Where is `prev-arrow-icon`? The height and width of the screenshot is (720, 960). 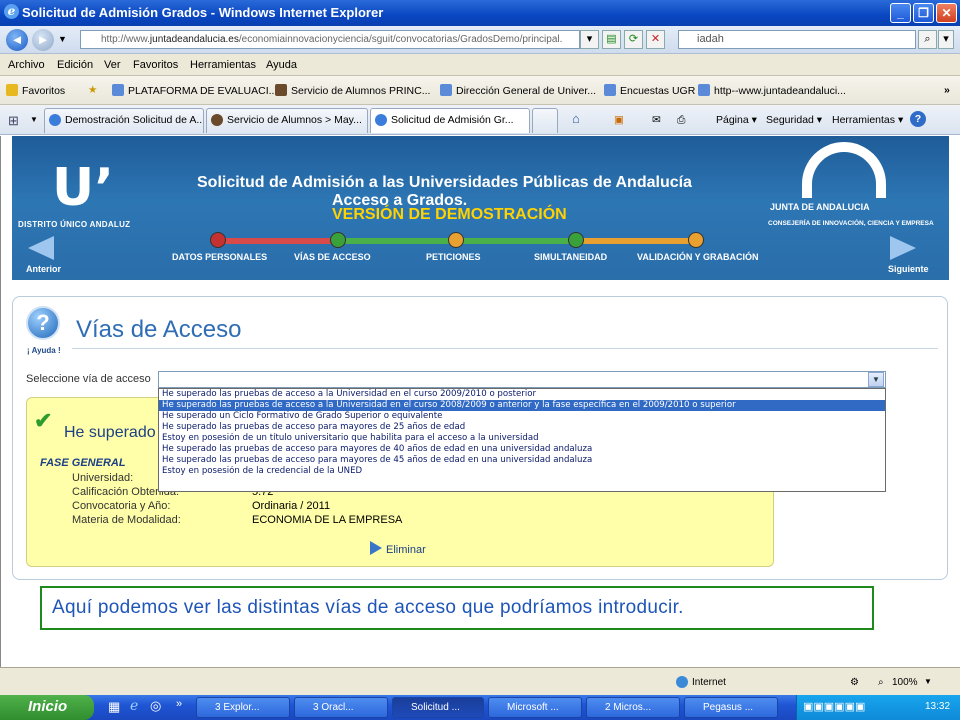 prev-arrow-icon is located at coordinates (41, 248).